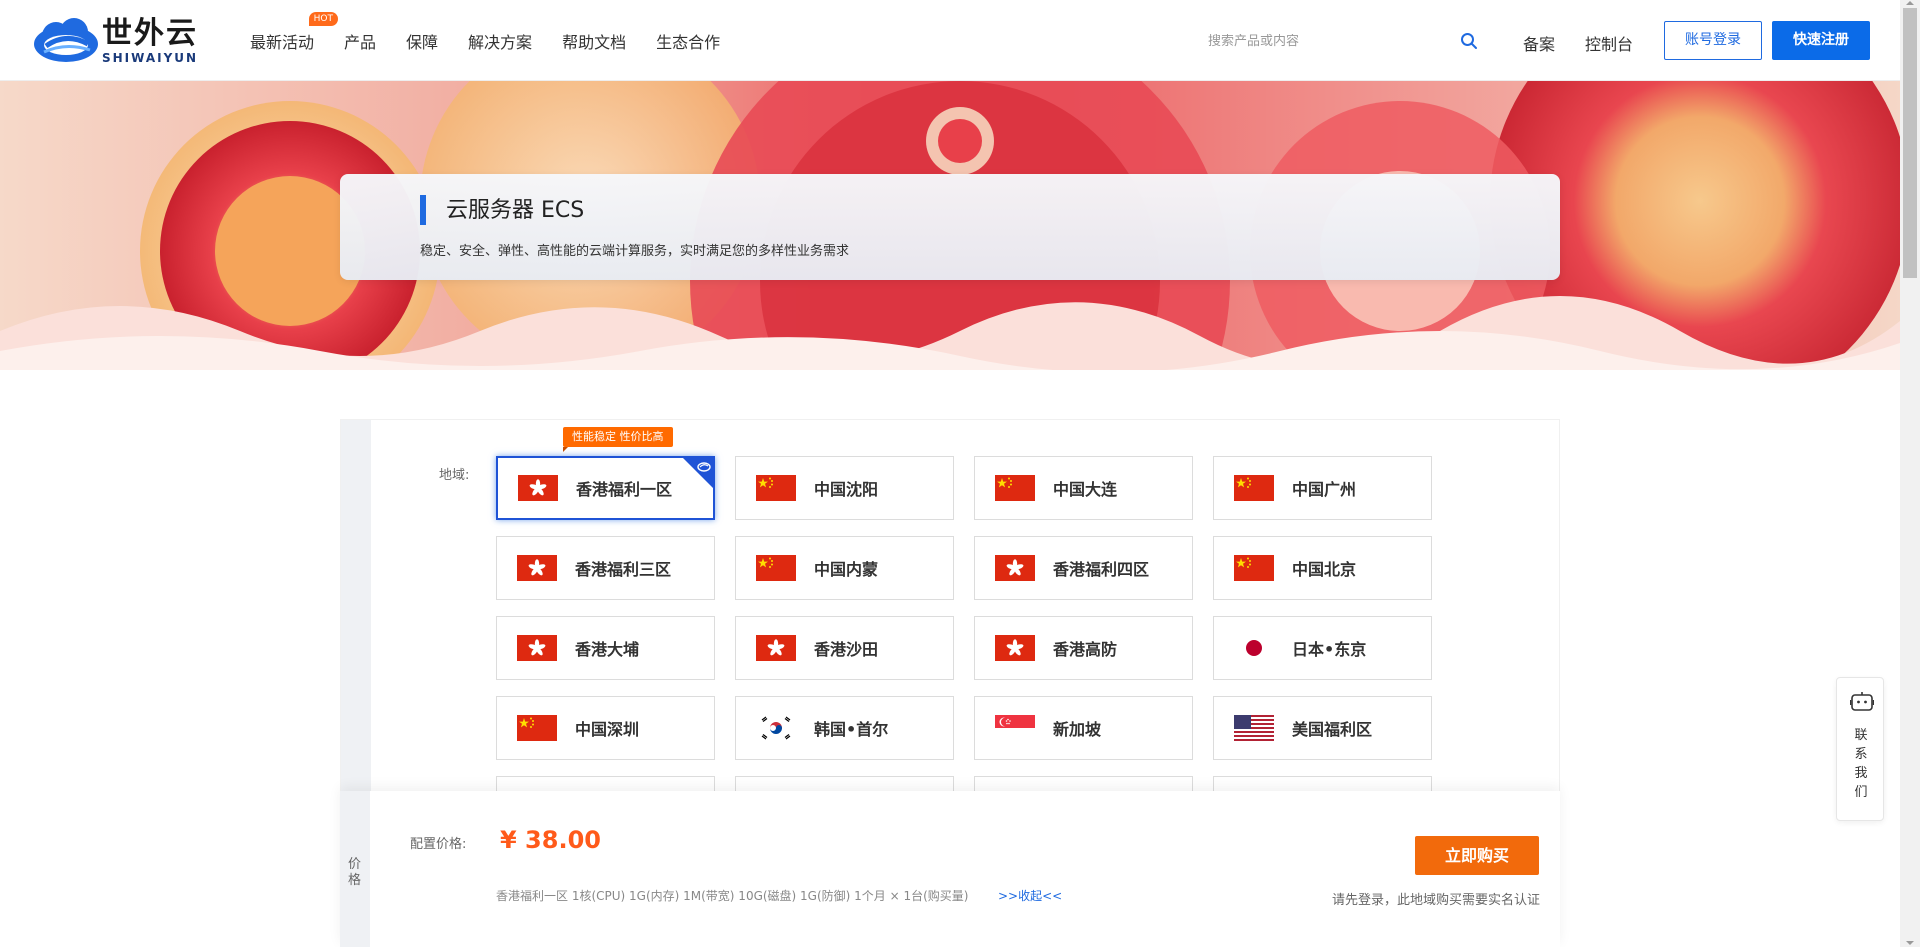  I want to click on nav-item-help-docs: 帮助文档, so click(594, 41).